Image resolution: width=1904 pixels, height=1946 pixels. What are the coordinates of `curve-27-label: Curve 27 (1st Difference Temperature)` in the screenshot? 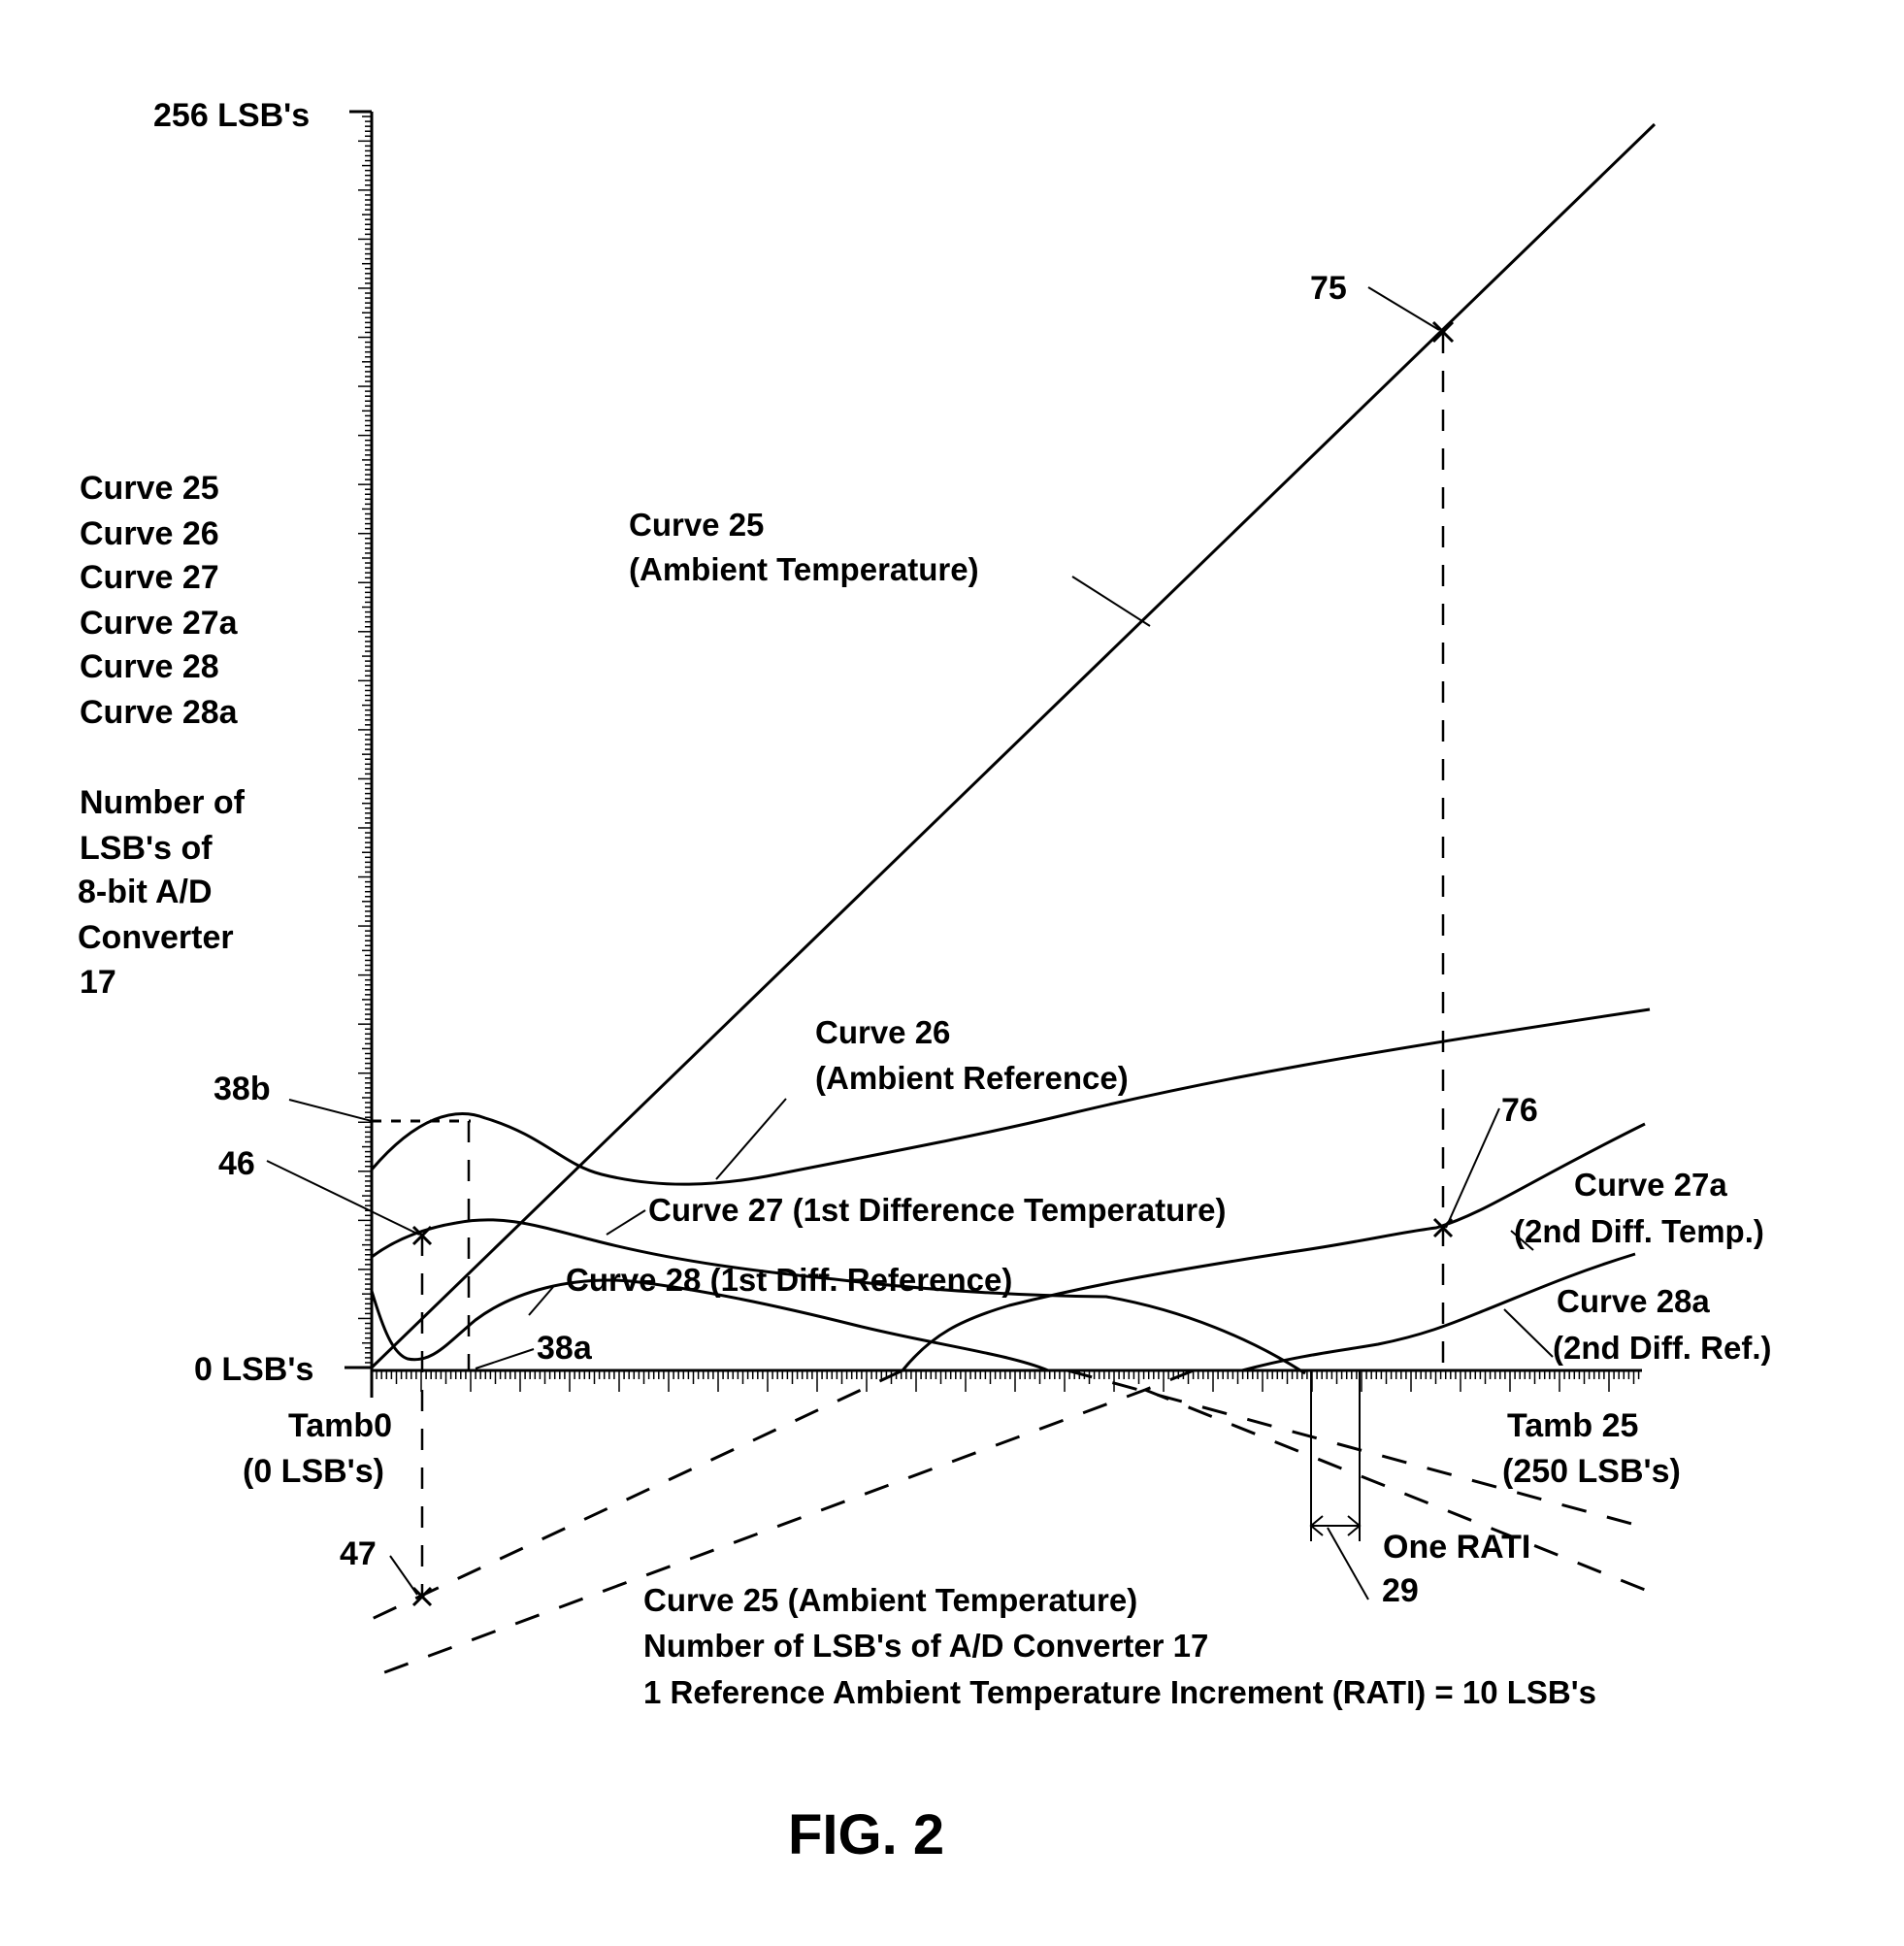 It's located at (937, 1210).